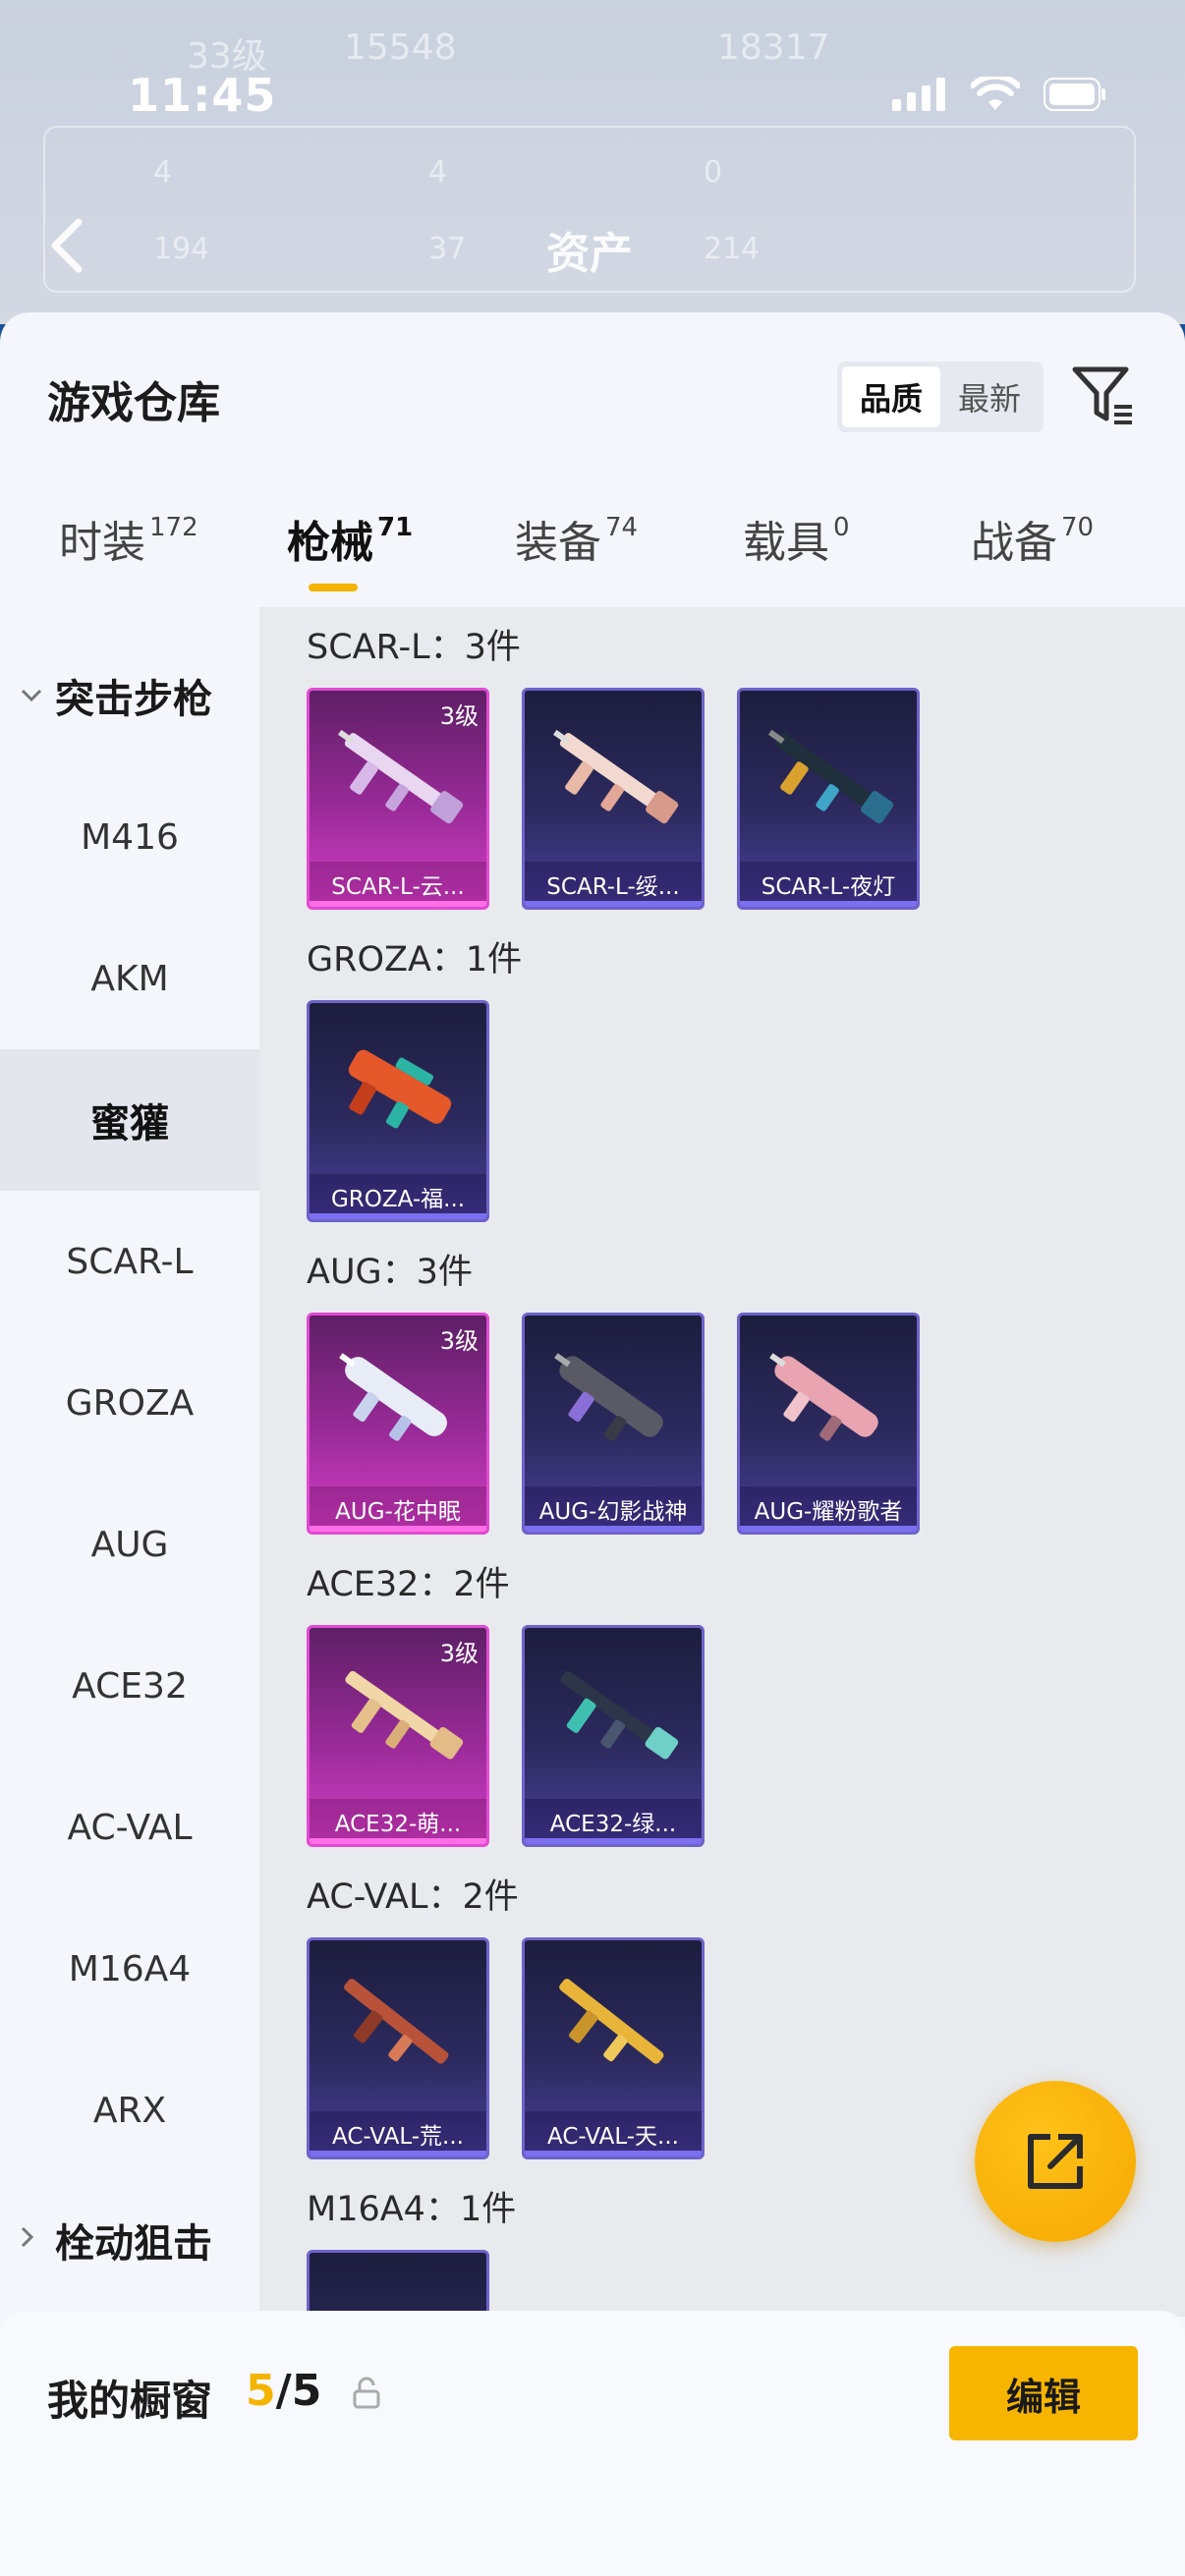 Image resolution: width=1185 pixels, height=2576 pixels. Describe the element at coordinates (334, 587) in the screenshot. I see `active-tab-indicator` at that location.